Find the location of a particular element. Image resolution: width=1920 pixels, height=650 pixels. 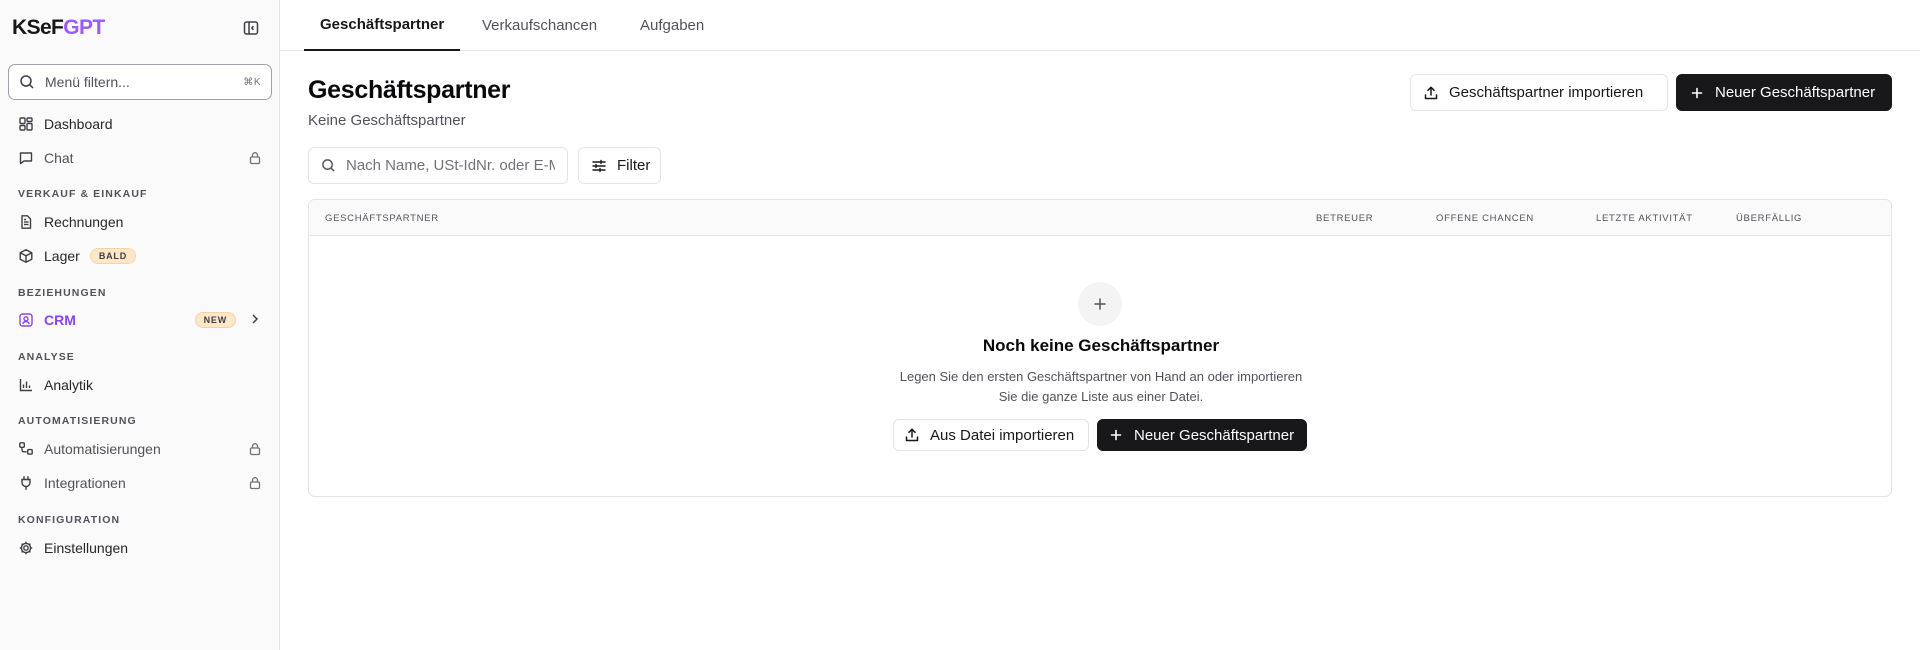

menu-filter-field: ⌘K is located at coordinates (140, 82).